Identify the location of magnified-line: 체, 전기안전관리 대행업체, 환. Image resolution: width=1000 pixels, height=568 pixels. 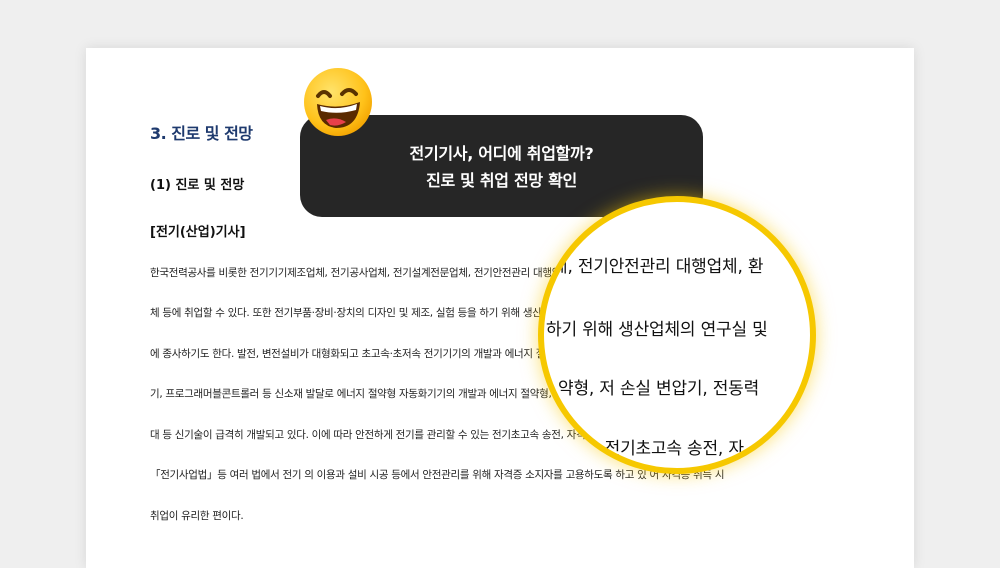
(658, 267).